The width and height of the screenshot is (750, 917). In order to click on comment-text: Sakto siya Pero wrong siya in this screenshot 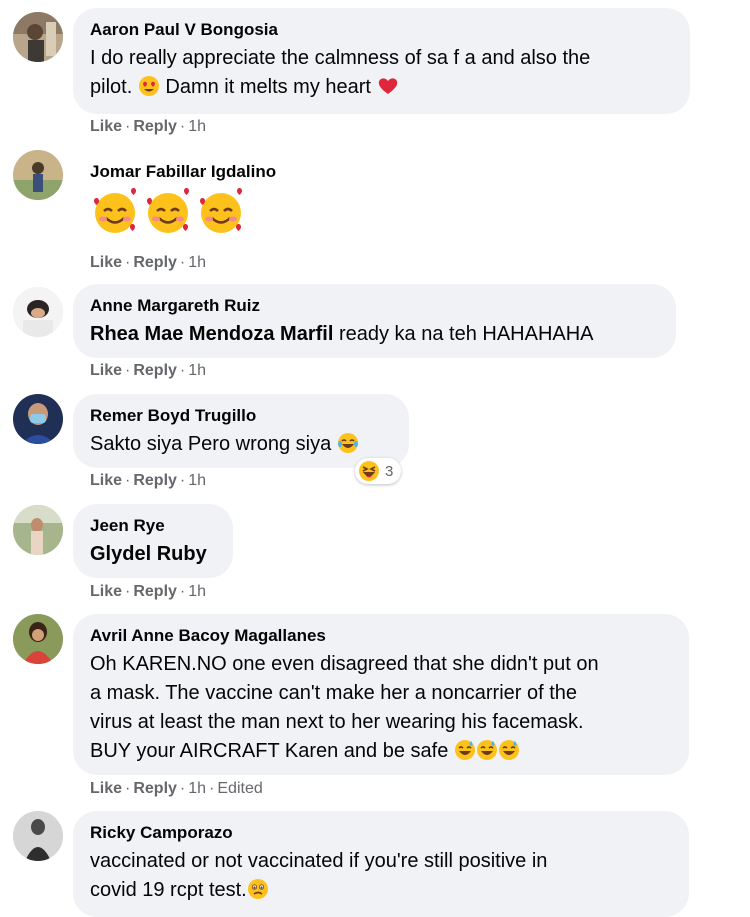, I will do `click(240, 444)`.